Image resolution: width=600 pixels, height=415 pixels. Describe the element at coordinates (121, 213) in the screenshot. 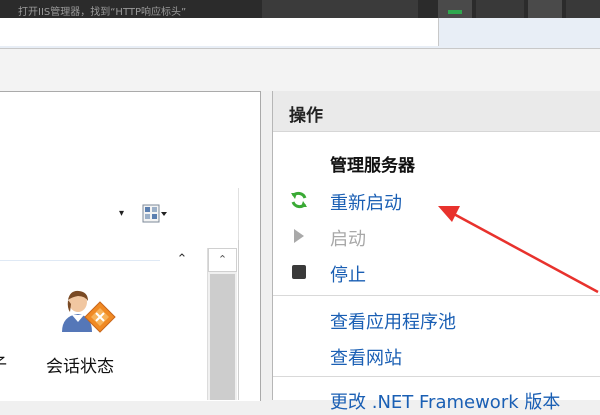

I see `group-by-dropdown: ▾` at that location.